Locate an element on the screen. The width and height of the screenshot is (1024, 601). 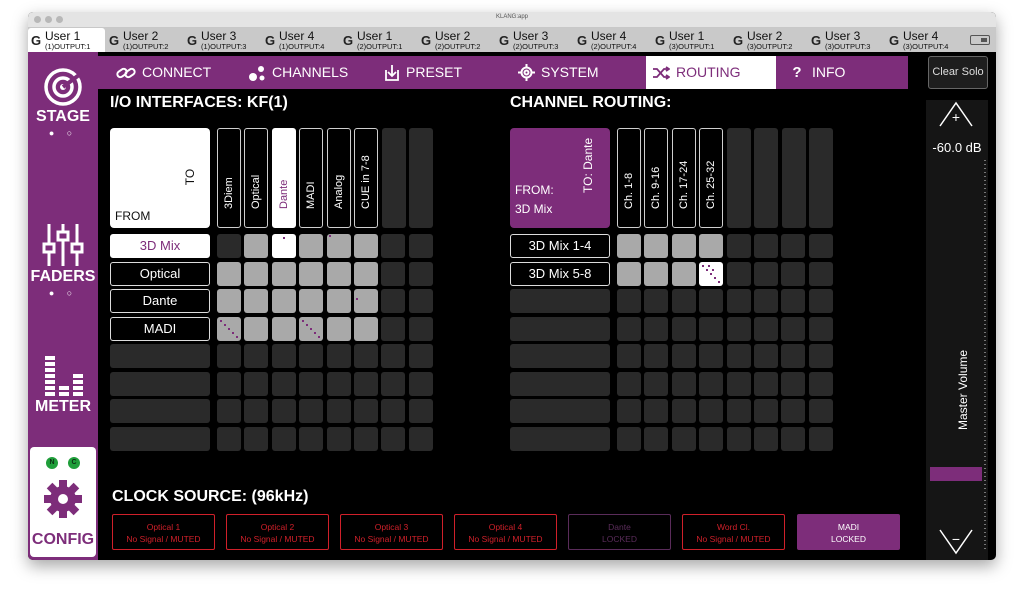
routing-column-header: Ch. 25-32 is located at coordinates (711, 178).